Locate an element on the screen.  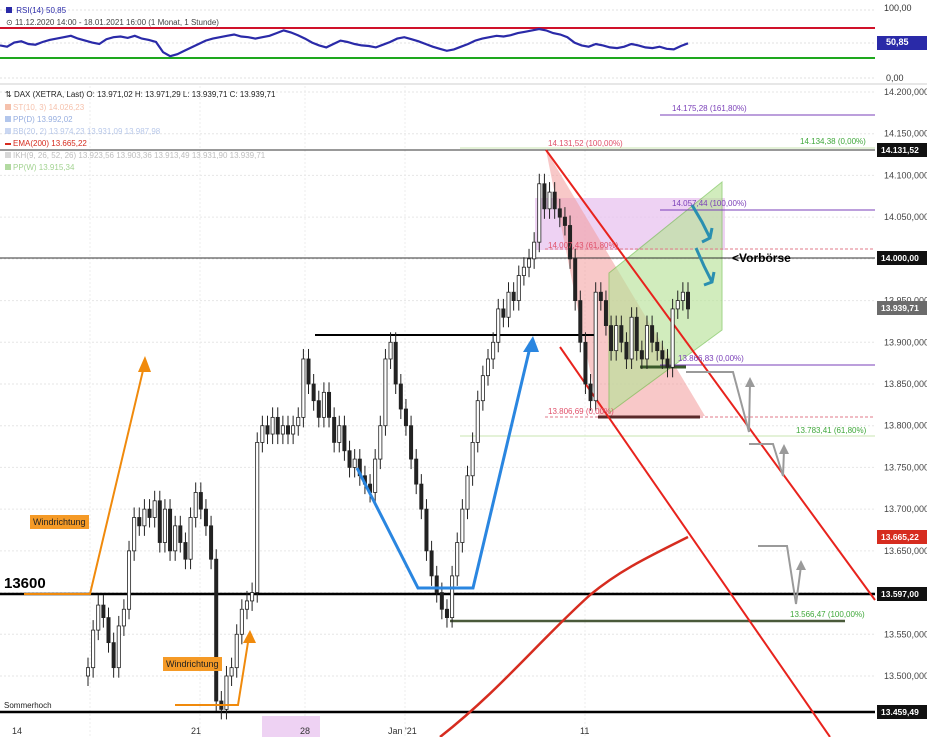
price-axis-tick: 14.150,000 is located at coordinates (905, 134).